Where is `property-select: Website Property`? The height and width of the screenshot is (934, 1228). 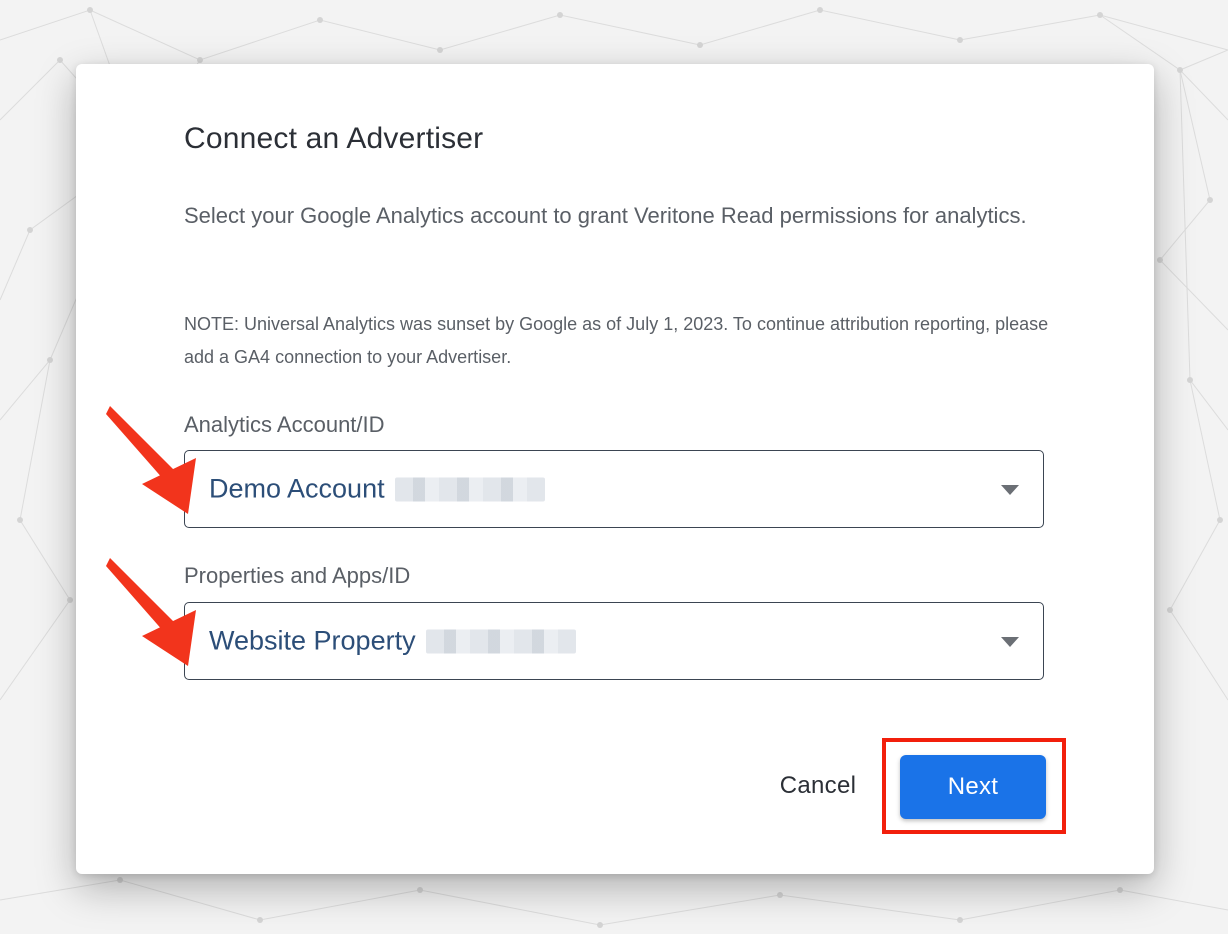
property-select: Website Property is located at coordinates (614, 641).